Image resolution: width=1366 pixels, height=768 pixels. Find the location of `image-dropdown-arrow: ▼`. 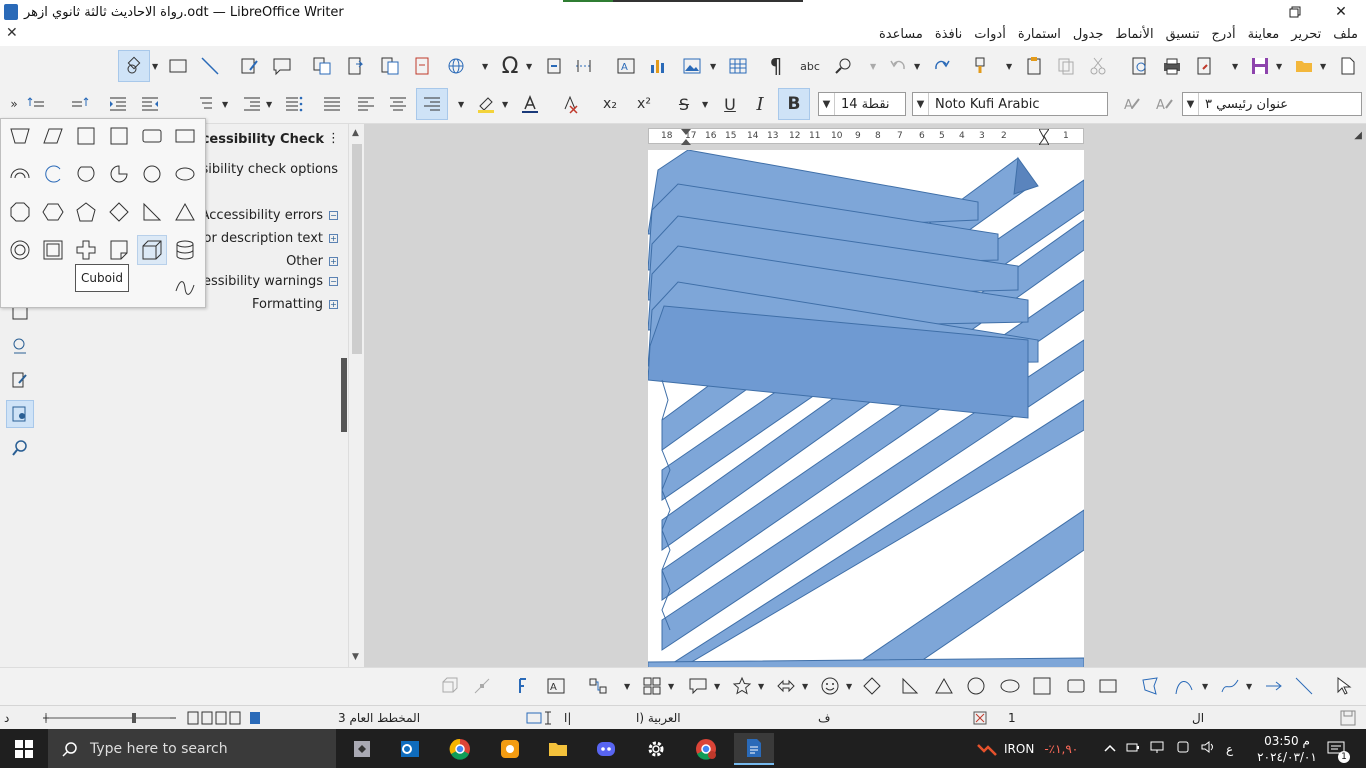

image-dropdown-arrow: ▼ is located at coordinates (714, 66).